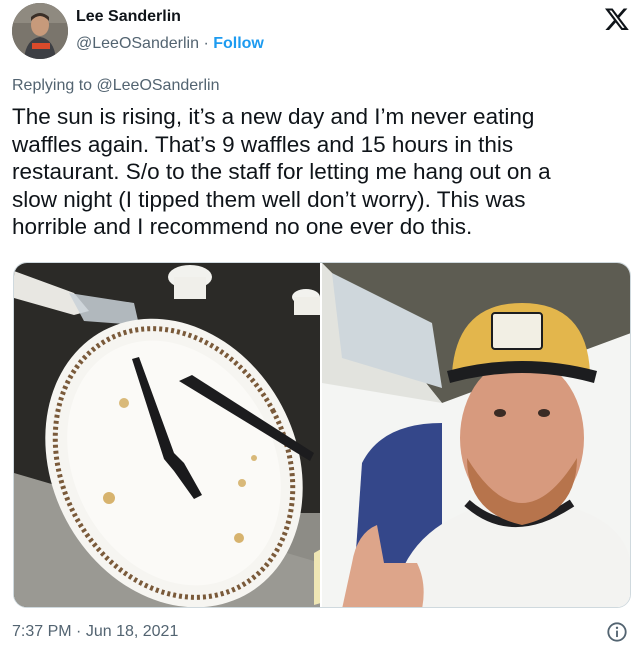  What do you see at coordinates (128, 17) in the screenshot?
I see `author-display-name: Lee Sanderlin` at bounding box center [128, 17].